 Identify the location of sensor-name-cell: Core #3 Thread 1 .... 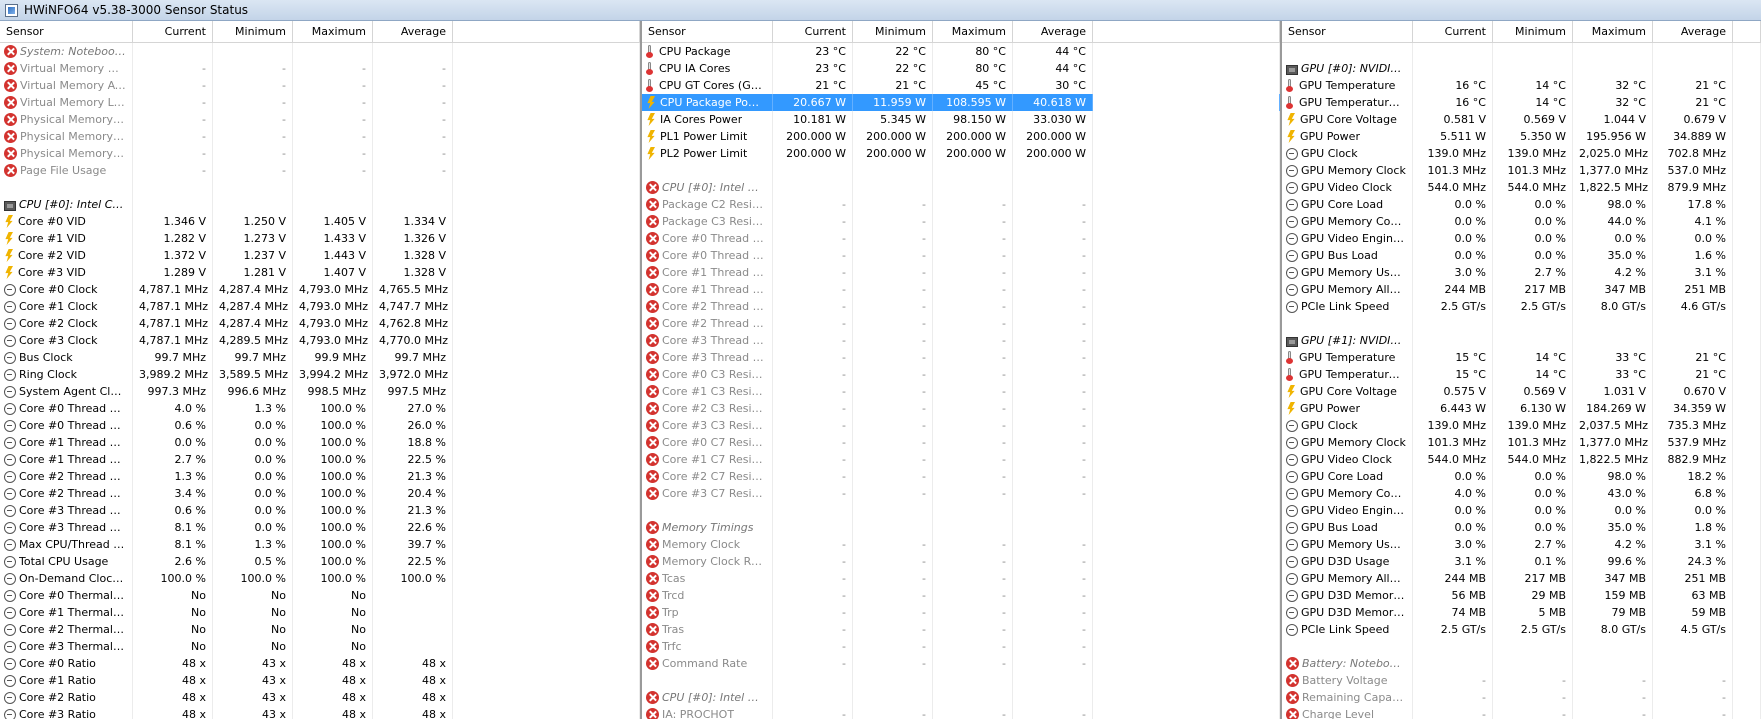
(707, 357).